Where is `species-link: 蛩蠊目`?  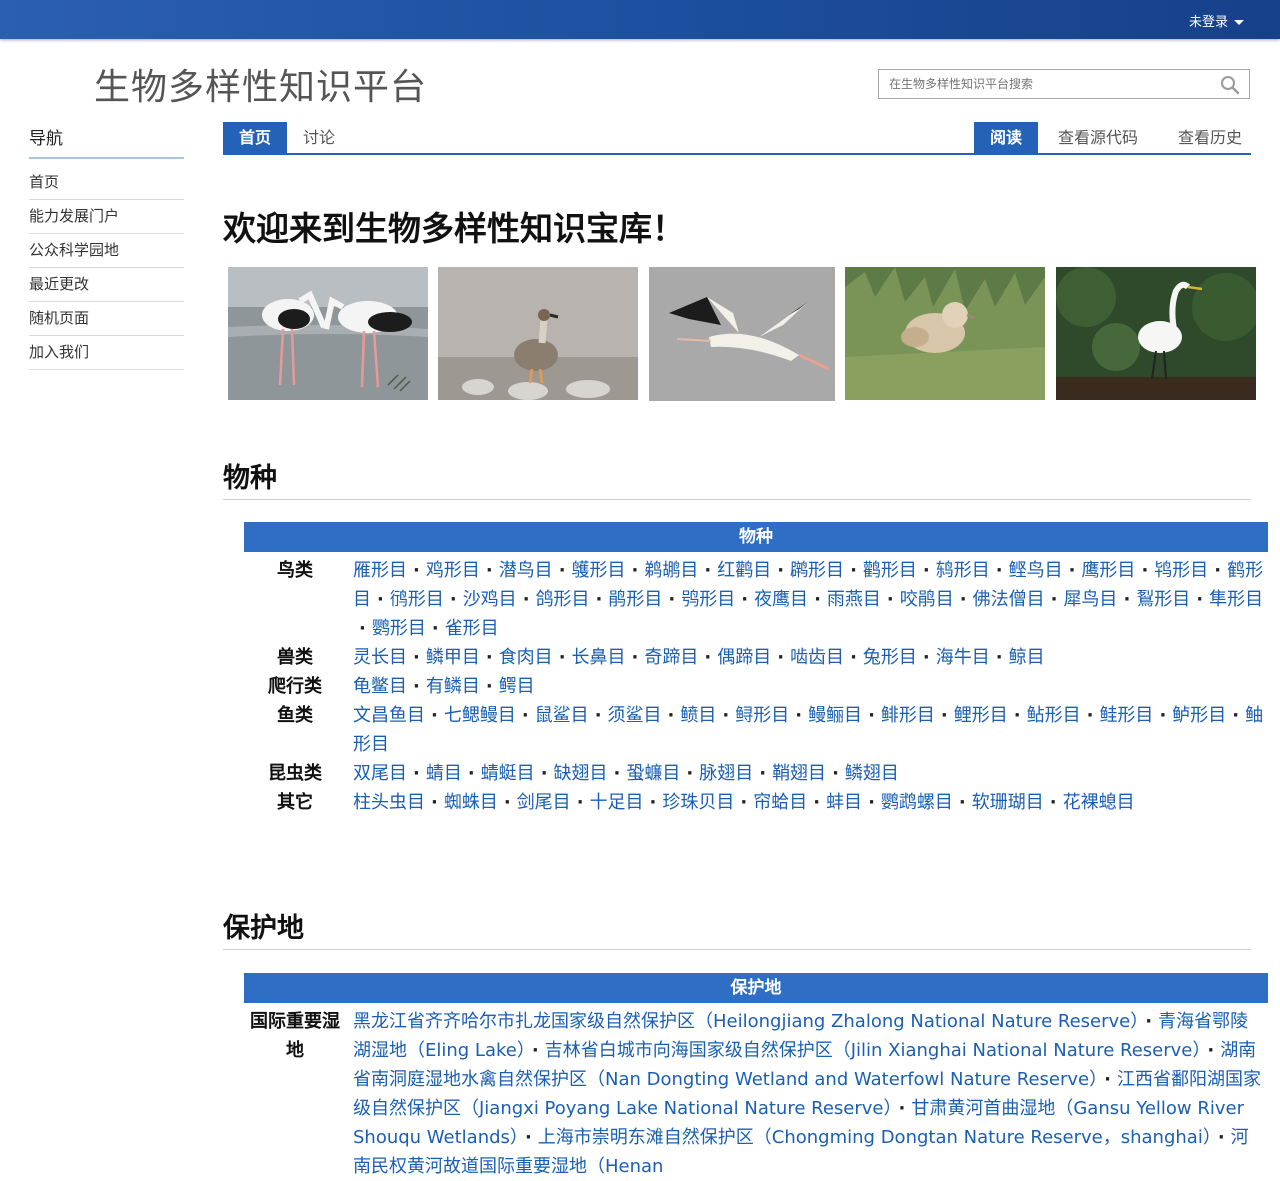 species-link: 蛩蠊目 is located at coordinates (653, 773).